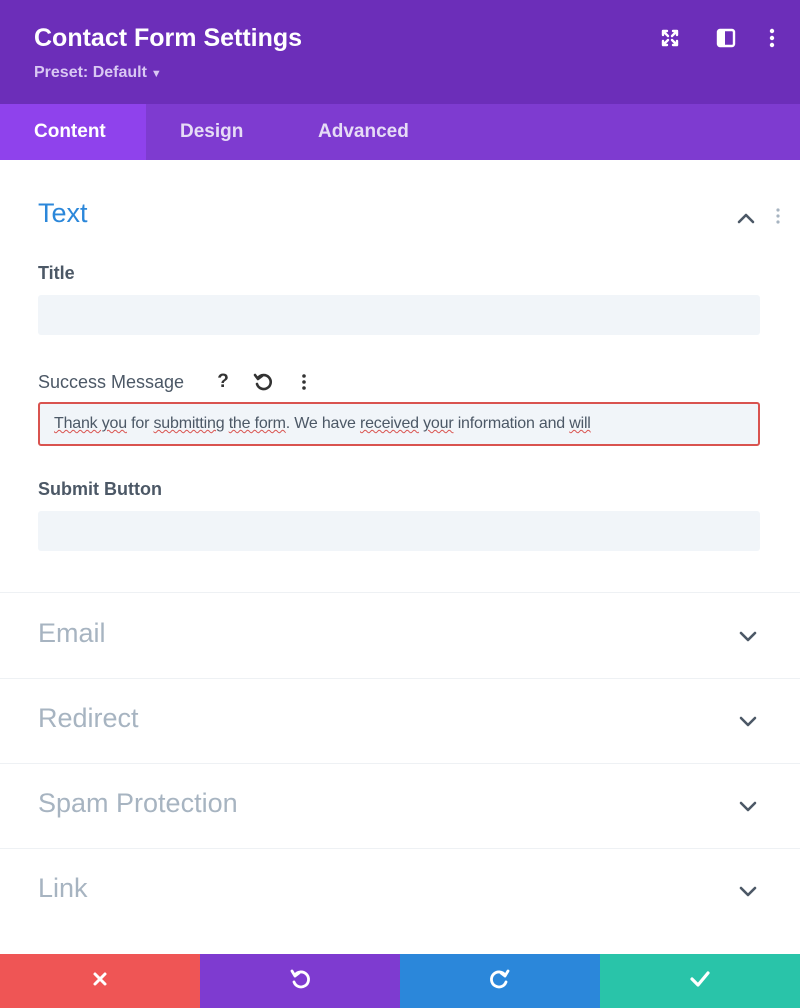 The height and width of the screenshot is (1008, 800). Describe the element at coordinates (399, 315) in the screenshot. I see `title-input` at that location.